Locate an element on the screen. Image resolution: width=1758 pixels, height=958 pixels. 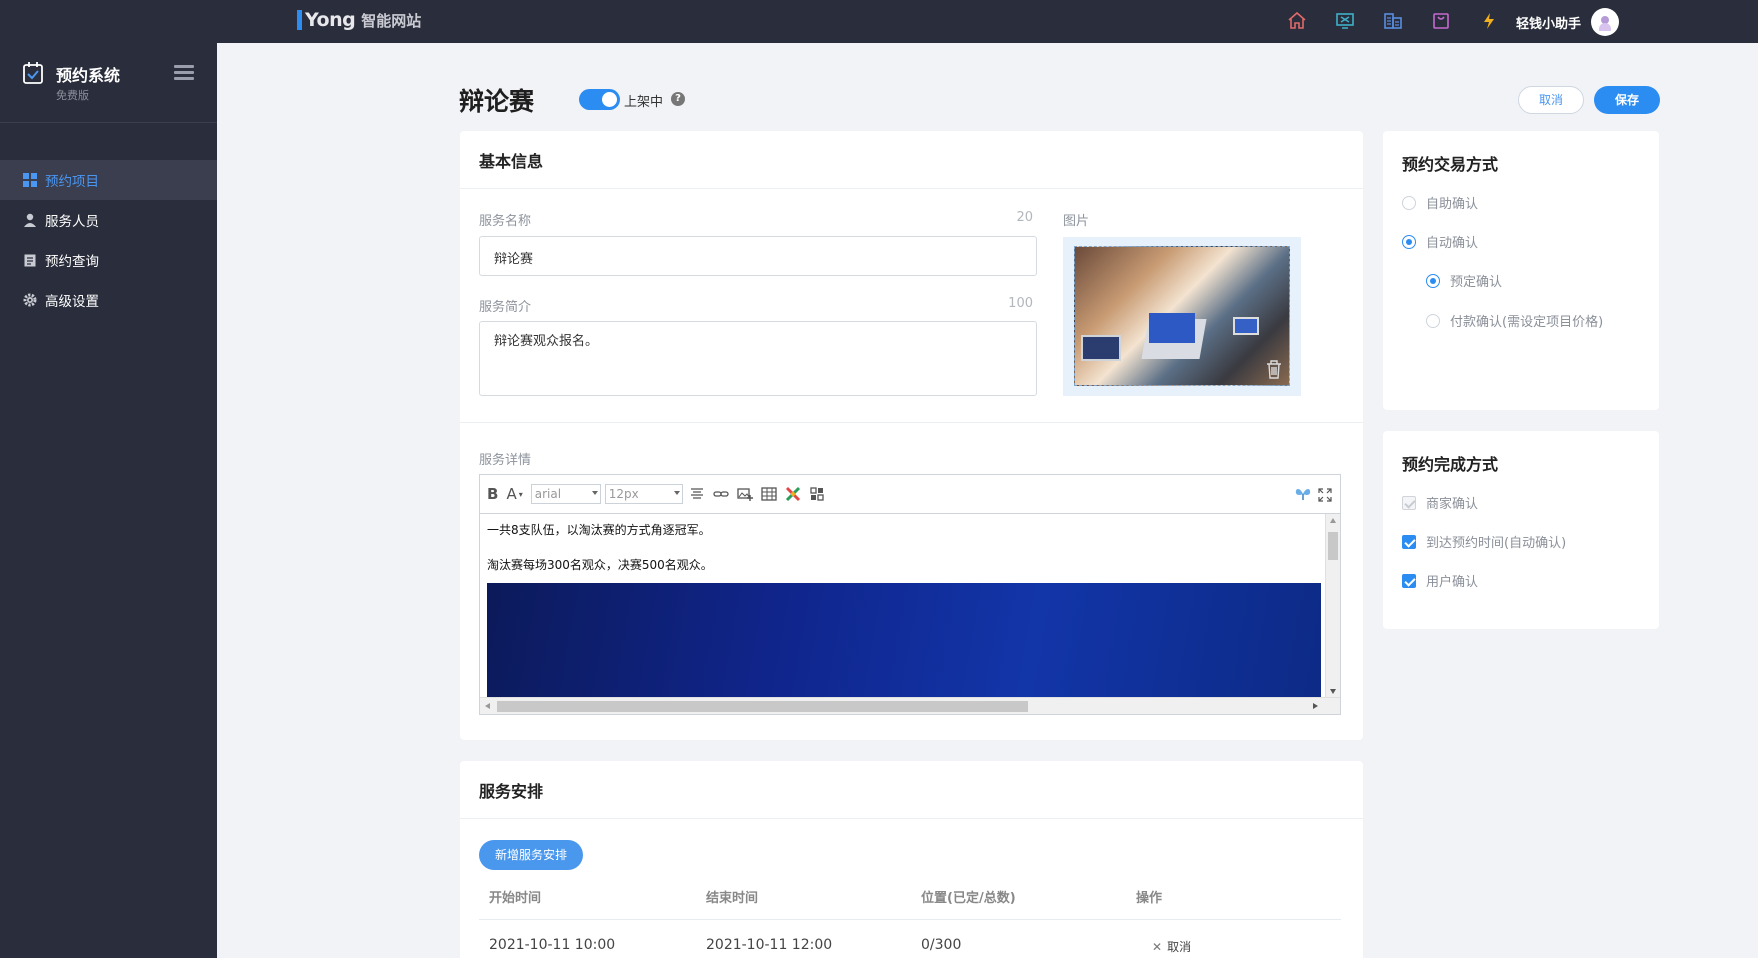
close-icon: ✕ is located at coordinates (1157, 946).